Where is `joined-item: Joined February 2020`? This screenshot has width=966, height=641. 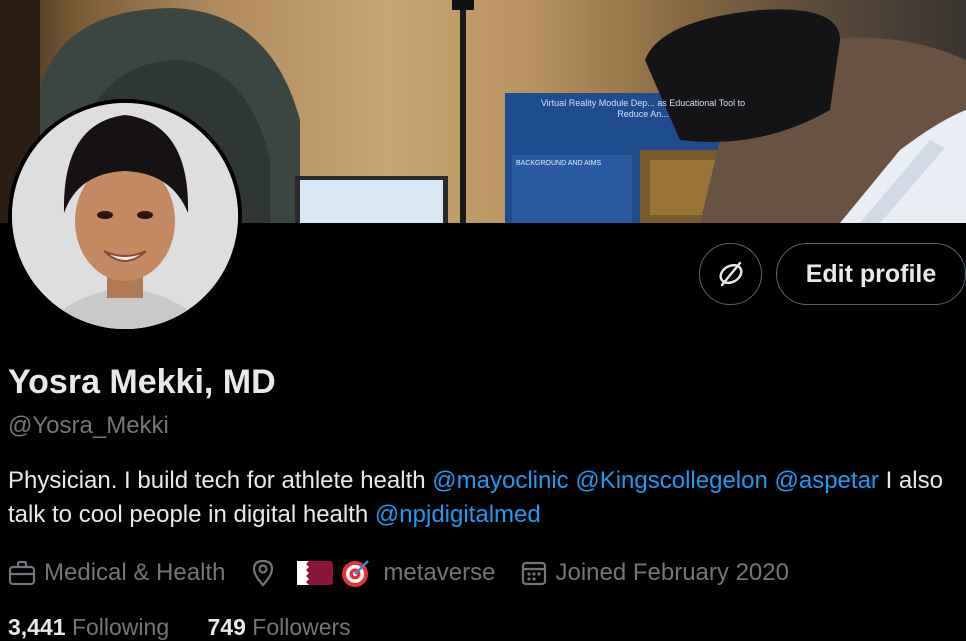 joined-item: Joined February 2020 is located at coordinates (655, 573).